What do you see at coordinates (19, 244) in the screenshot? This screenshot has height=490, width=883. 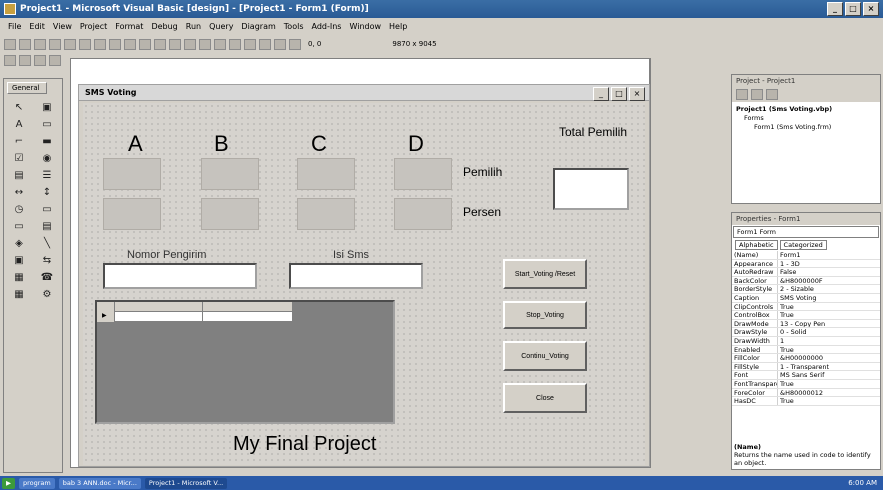 I see `shape-icon: ◈` at bounding box center [19, 244].